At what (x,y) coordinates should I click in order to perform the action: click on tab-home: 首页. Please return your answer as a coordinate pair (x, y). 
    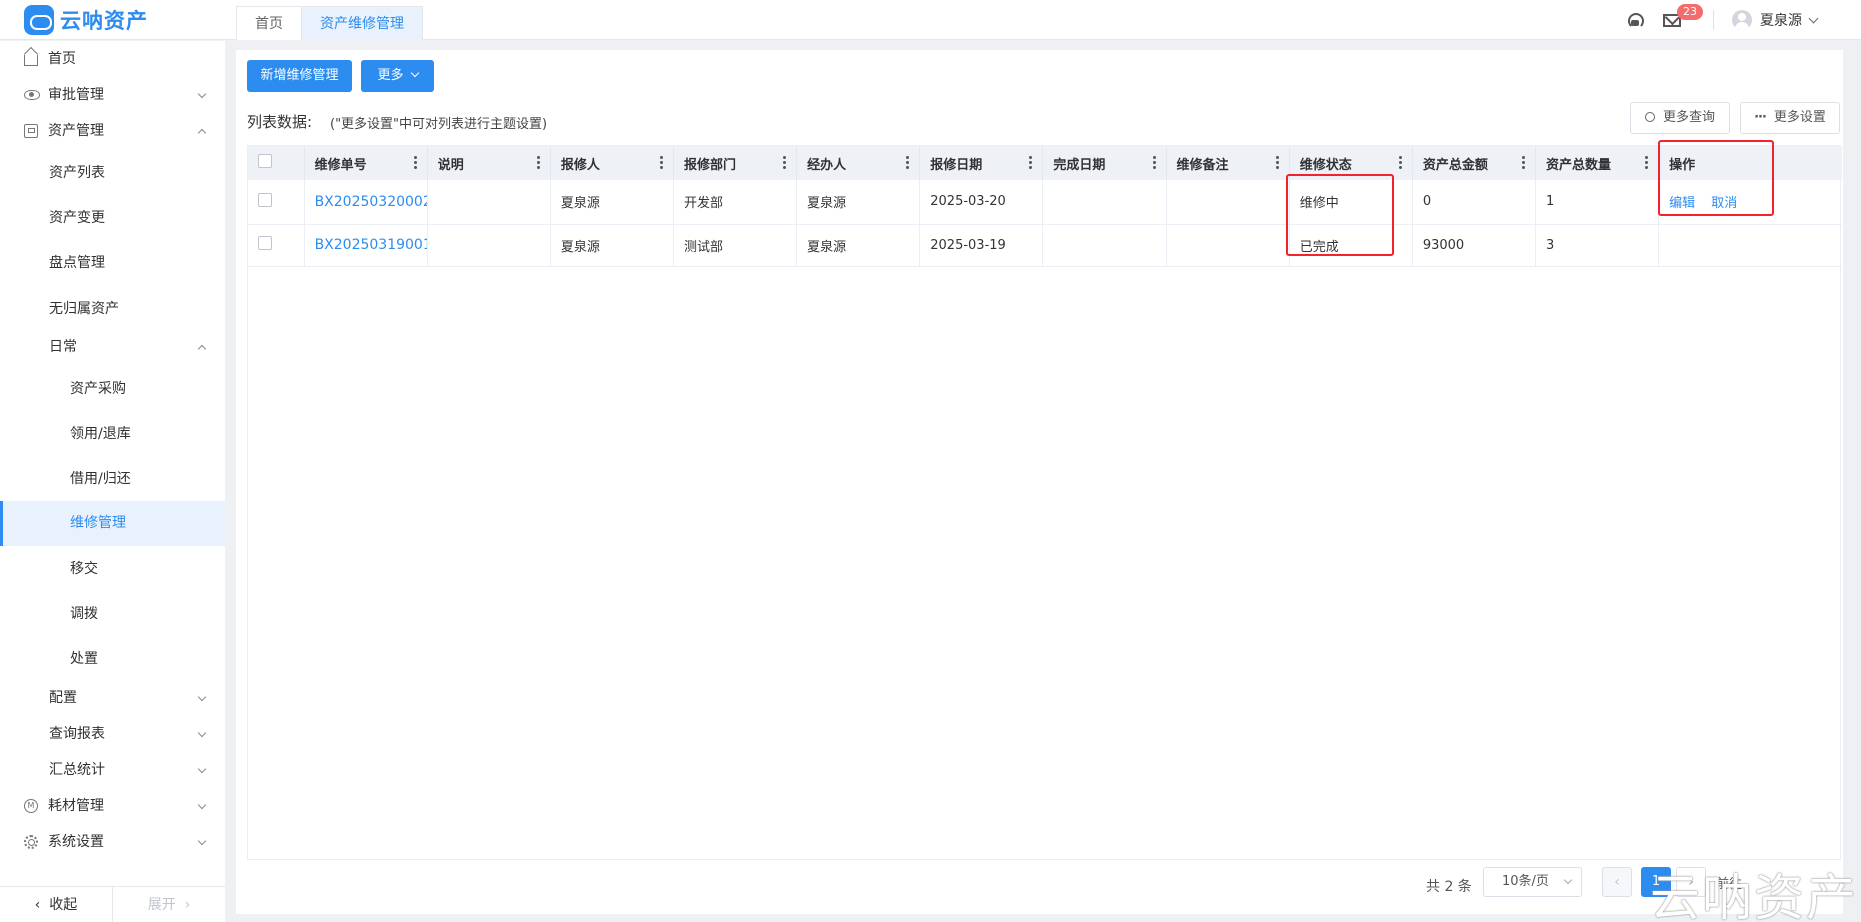
    Looking at the image, I should click on (269, 23).